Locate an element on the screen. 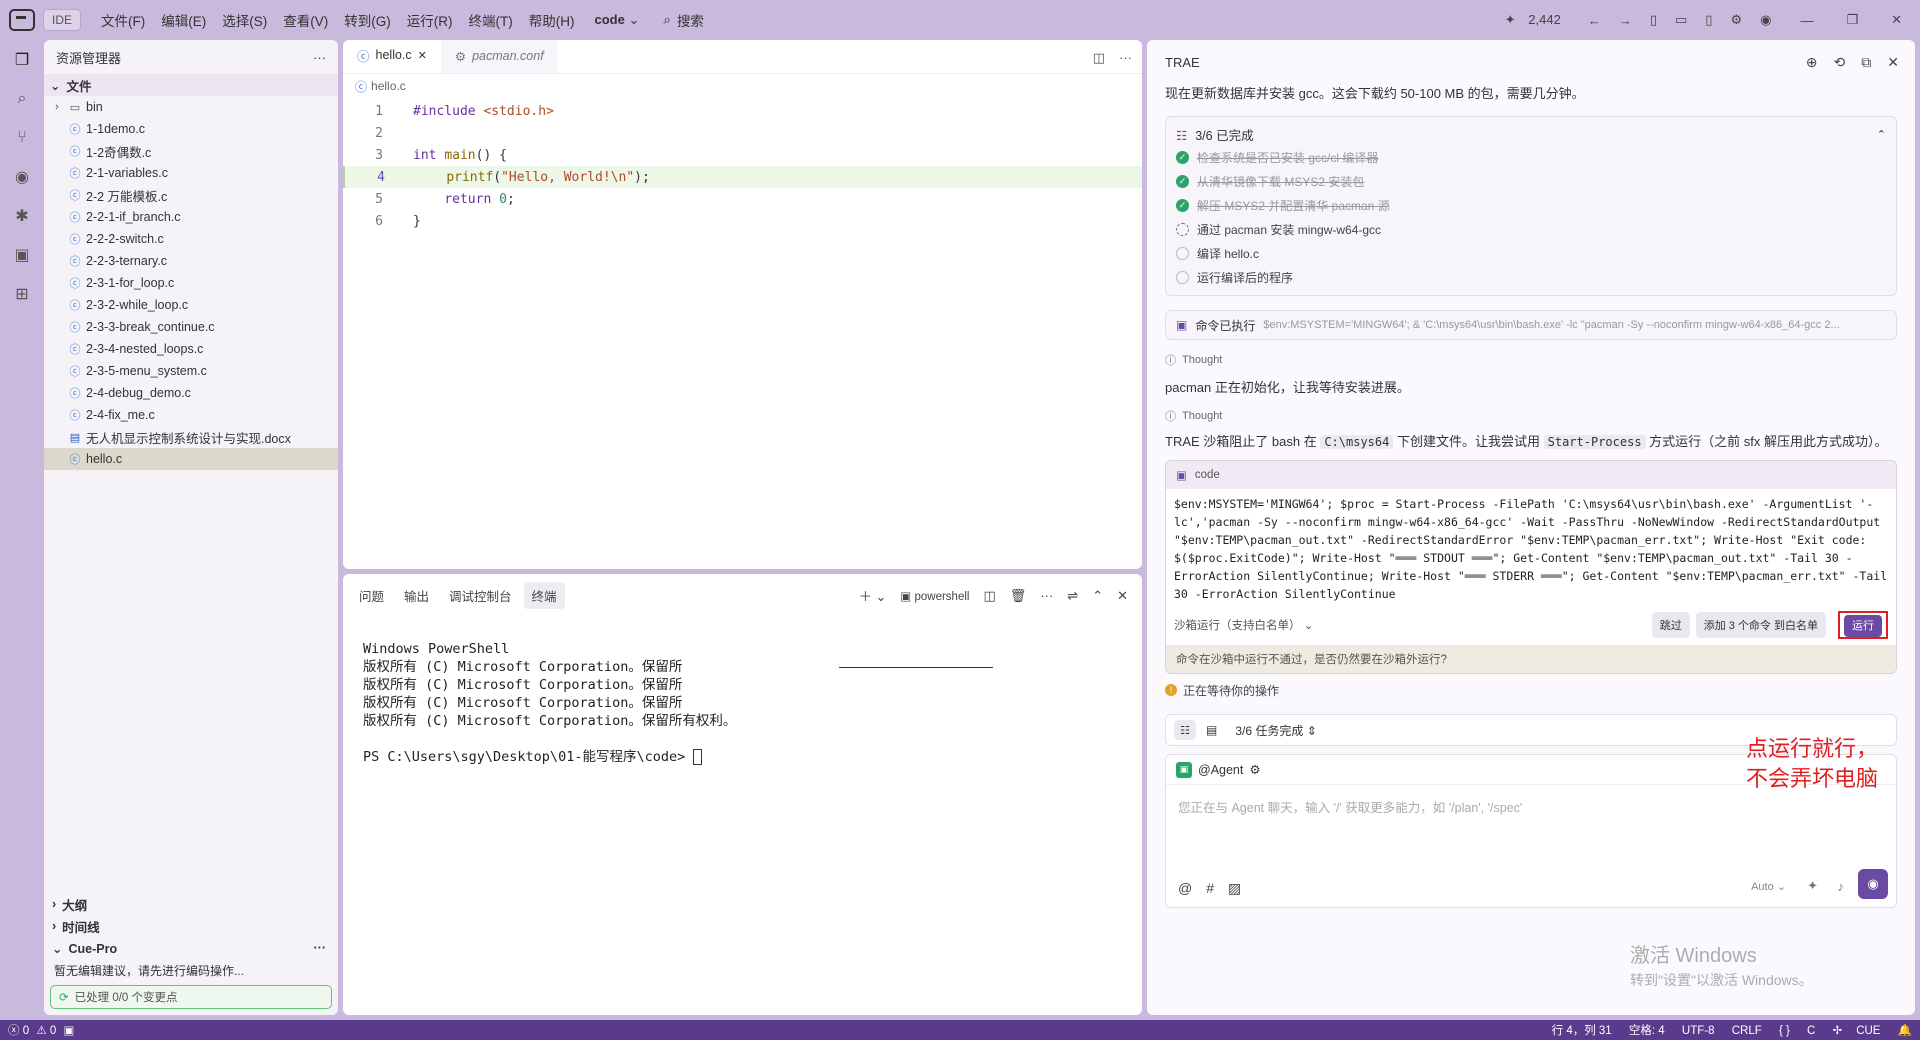  file-docx: ▤ 无人机显示控制系统设计与实现.docx is located at coordinates (191, 437).